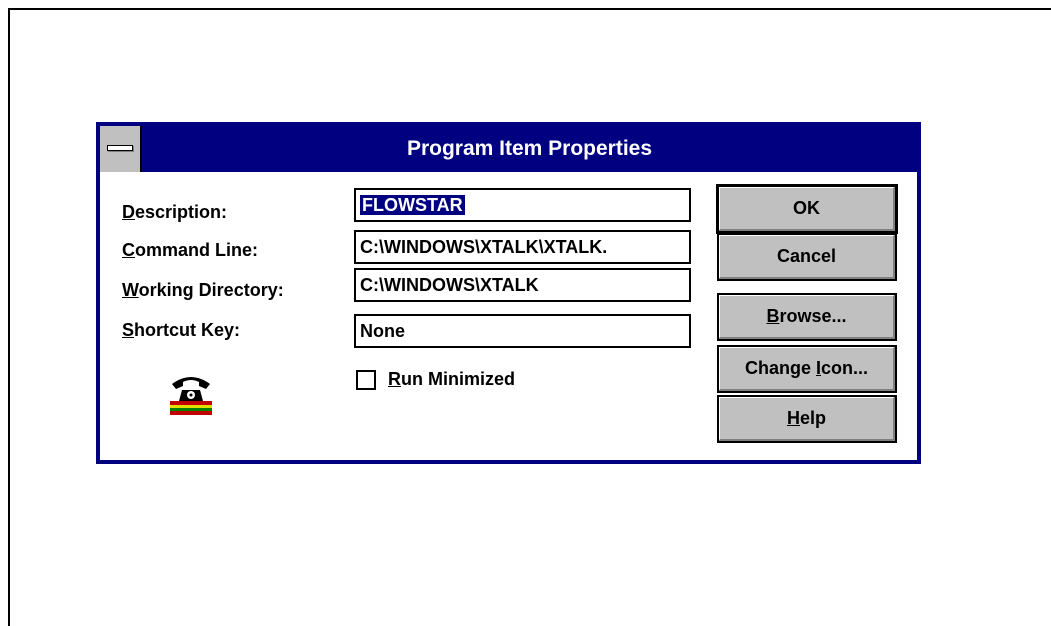 The image size is (1051, 626). I want to click on ok-button: OK, so click(807, 209).